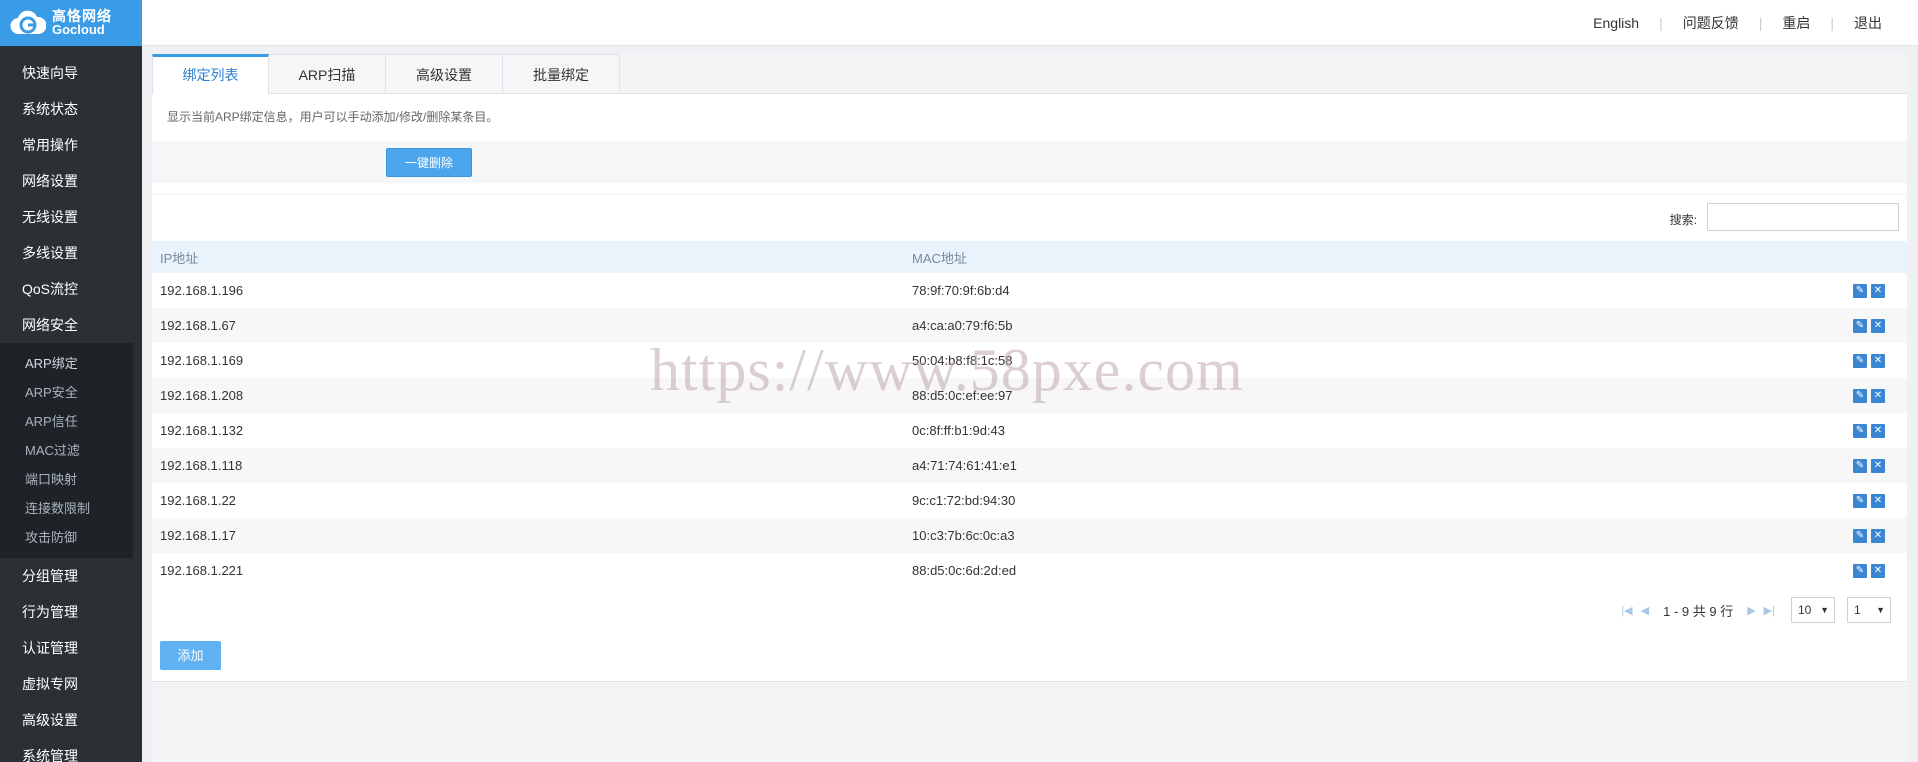 This screenshot has width=1918, height=762. I want to click on sidebar-item-multiline: 多线设置, so click(71, 253).